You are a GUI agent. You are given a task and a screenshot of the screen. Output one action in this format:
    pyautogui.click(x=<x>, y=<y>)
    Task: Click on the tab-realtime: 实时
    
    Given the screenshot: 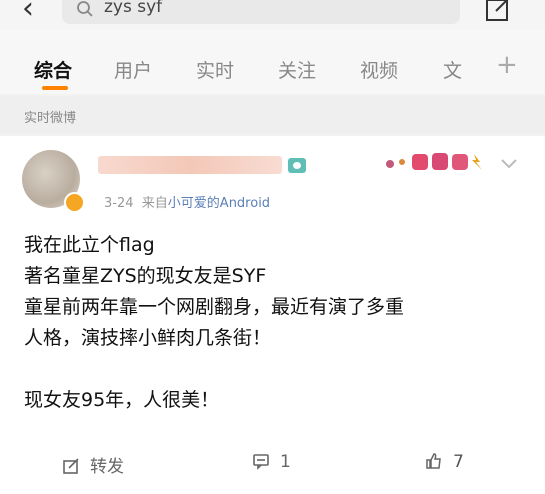 What is the action you would take?
    pyautogui.click(x=215, y=69)
    